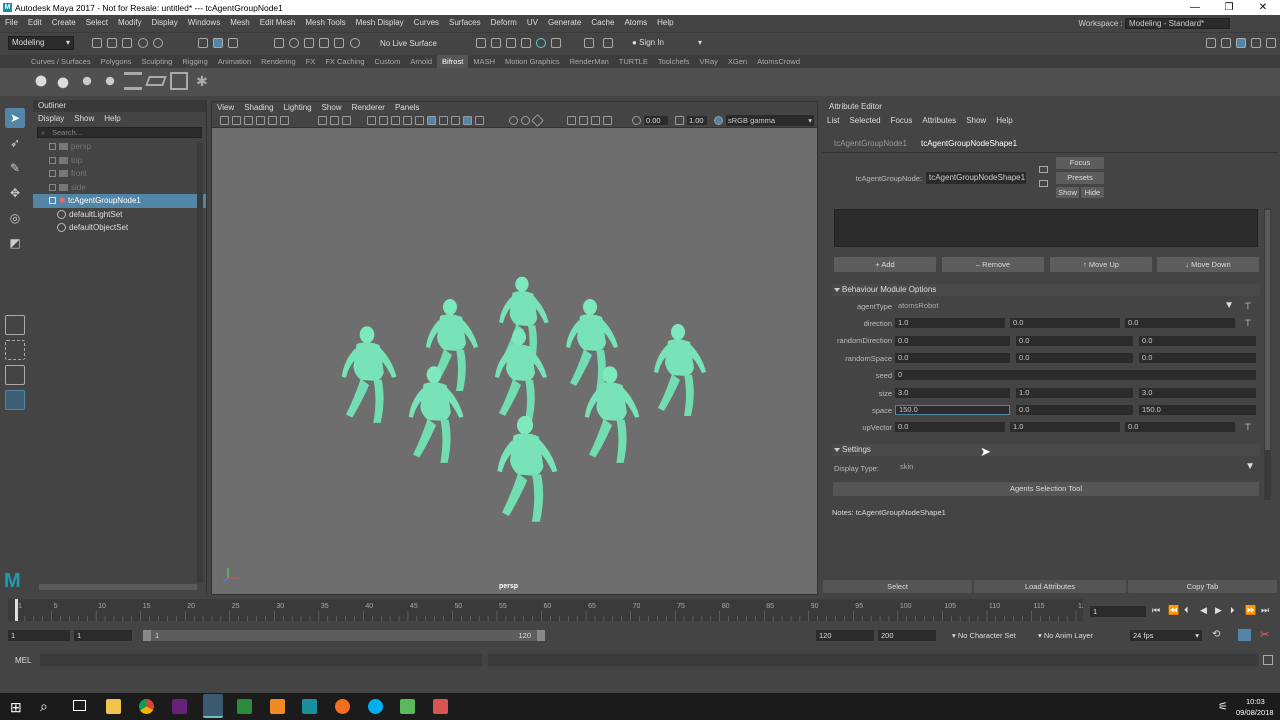 This screenshot has height=720, width=1280. What do you see at coordinates (346, 120) in the screenshot?
I see `resolution-gate-icon` at bounding box center [346, 120].